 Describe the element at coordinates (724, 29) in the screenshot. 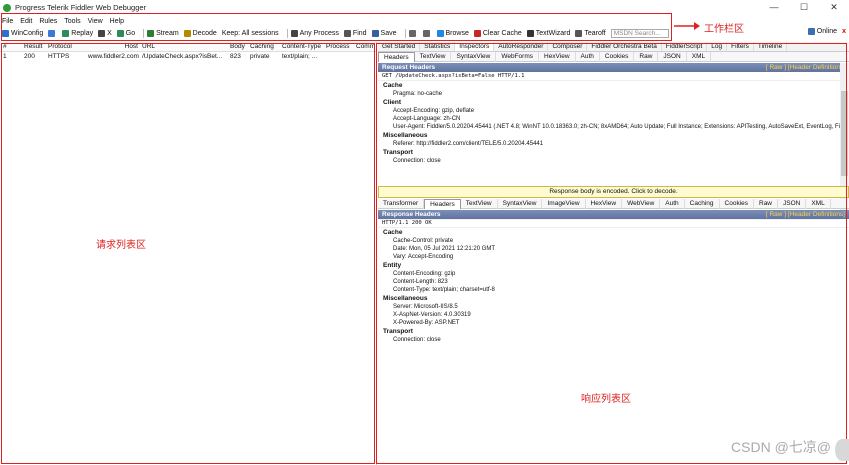

I see `toolbar-zone-label: 工作栏区` at that location.